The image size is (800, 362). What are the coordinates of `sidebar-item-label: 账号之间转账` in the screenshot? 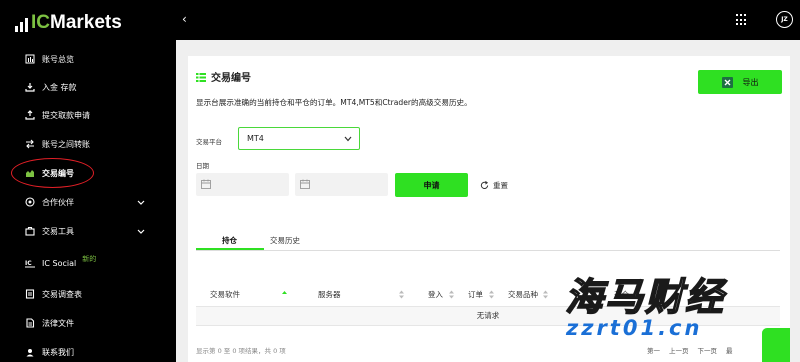 It's located at (66, 144).